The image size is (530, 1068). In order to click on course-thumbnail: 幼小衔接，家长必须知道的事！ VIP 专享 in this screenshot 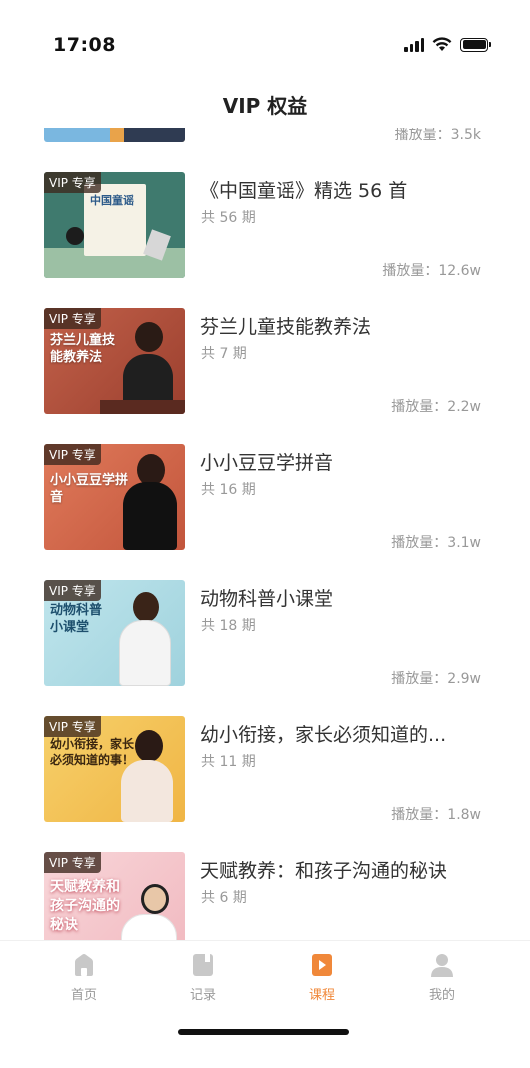, I will do `click(114, 769)`.